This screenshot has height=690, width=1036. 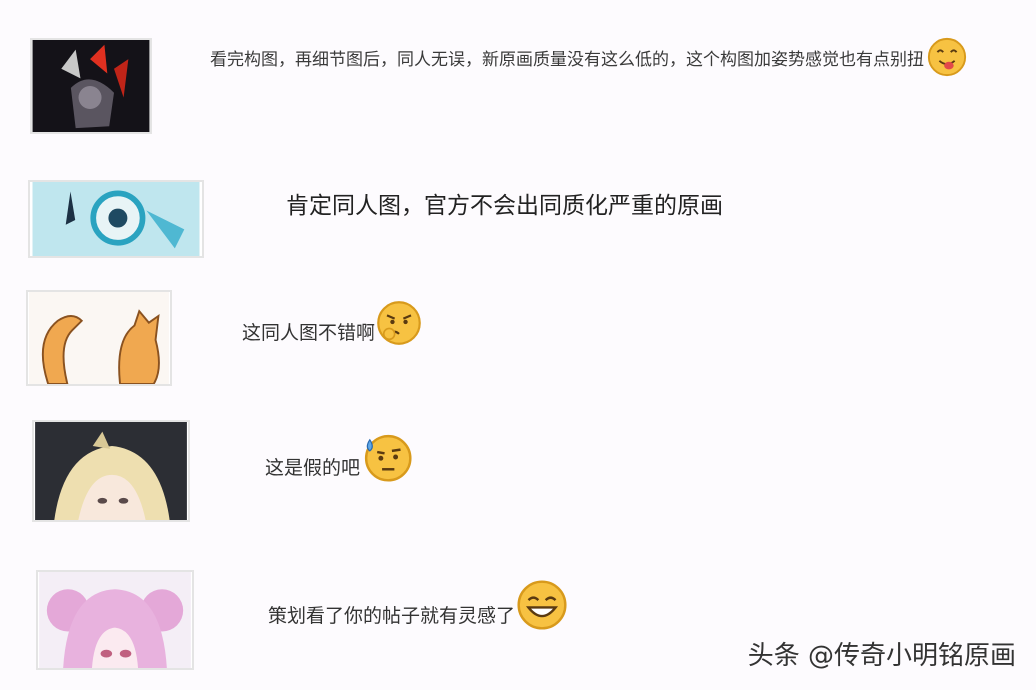 What do you see at coordinates (399, 323) in the screenshot?
I see `thinking-emoji-icon` at bounding box center [399, 323].